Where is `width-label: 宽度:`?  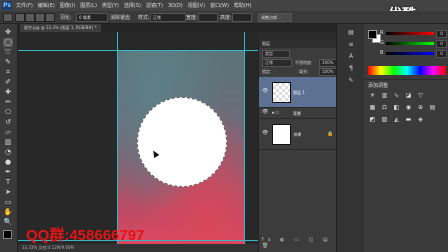 width-label: 宽度: is located at coordinates (192, 18).